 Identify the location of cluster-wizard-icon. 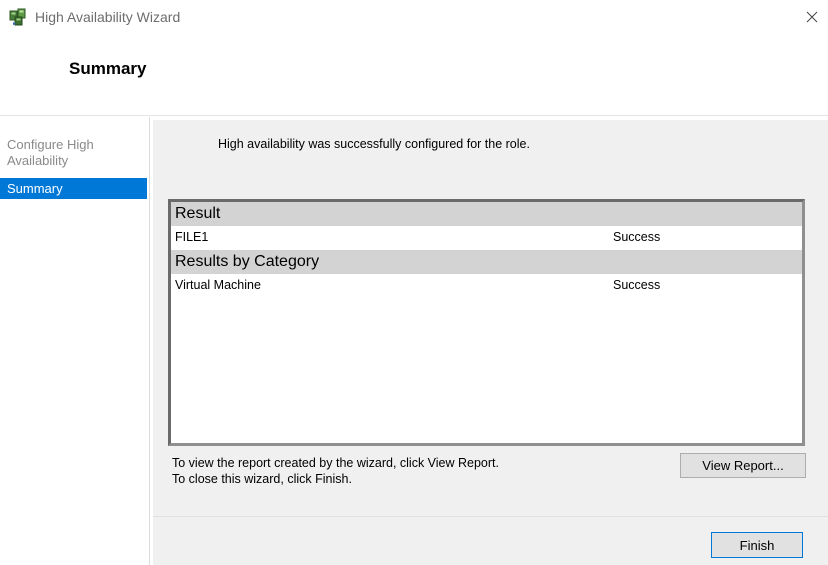
(18, 17).